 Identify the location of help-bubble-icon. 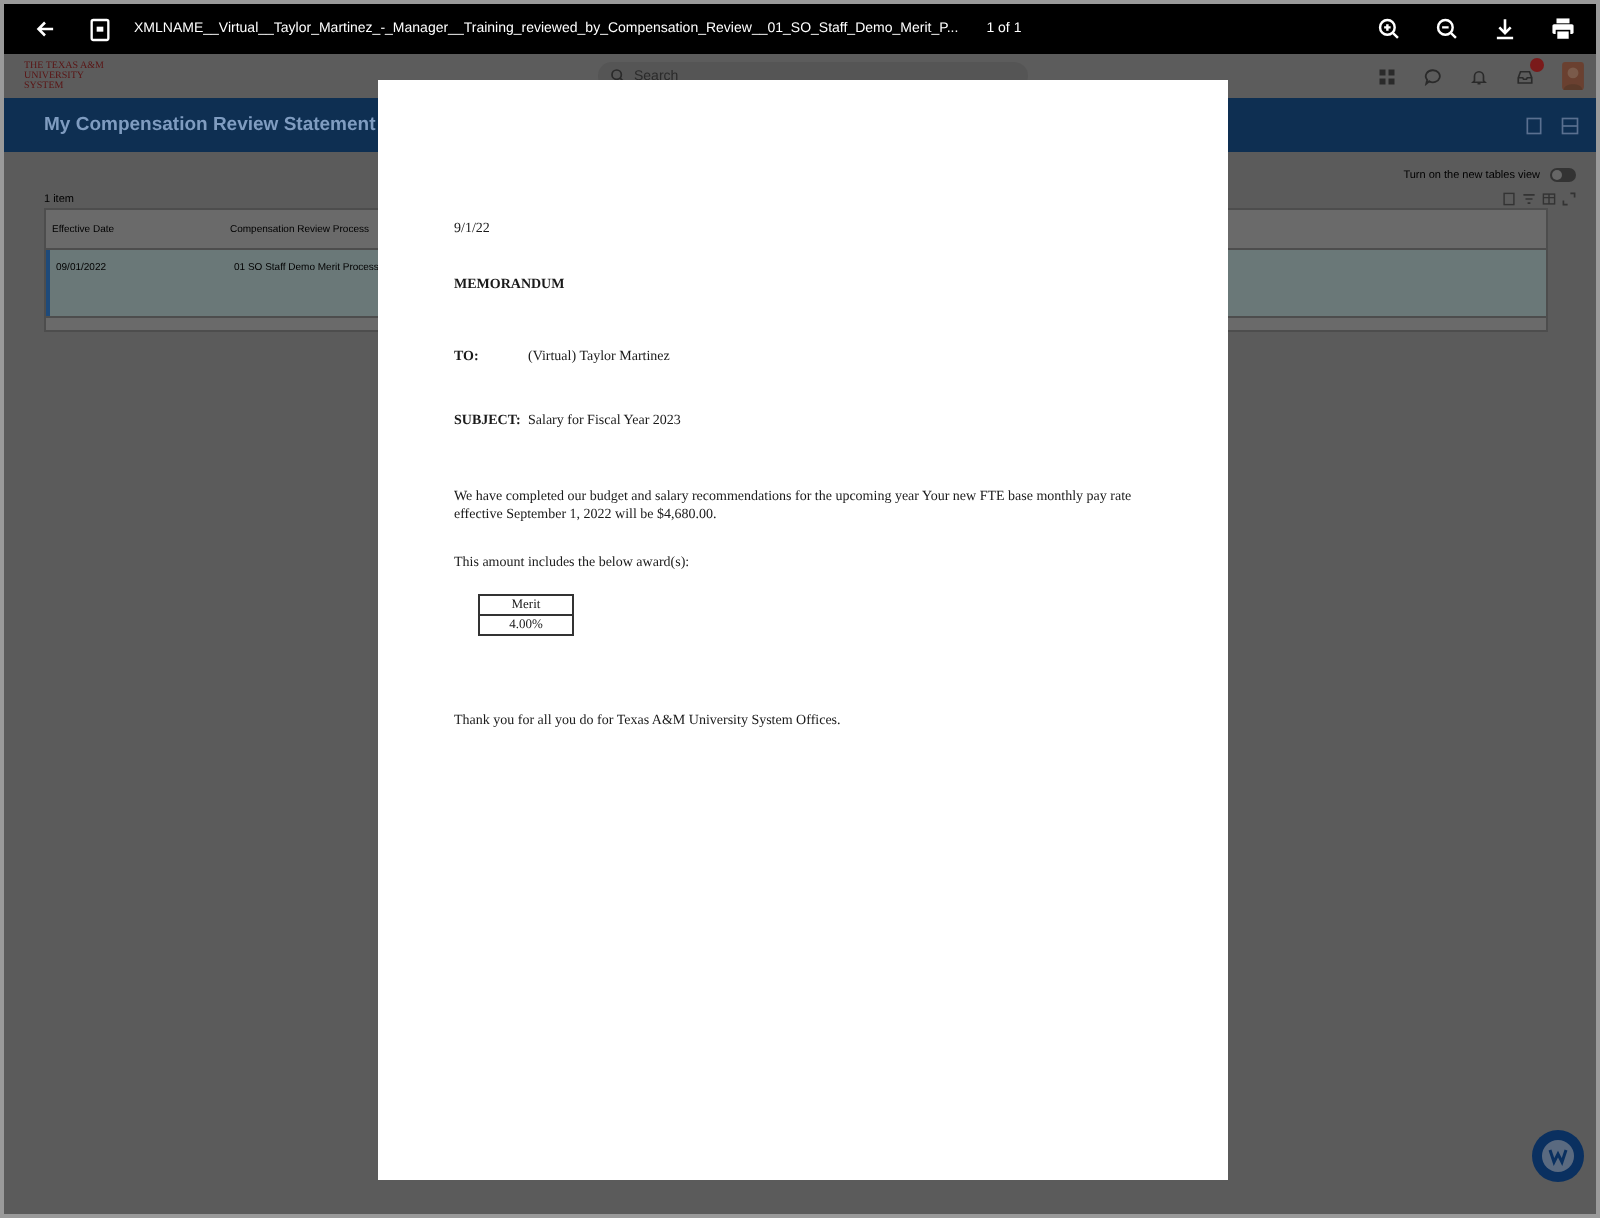
(1558, 1156).